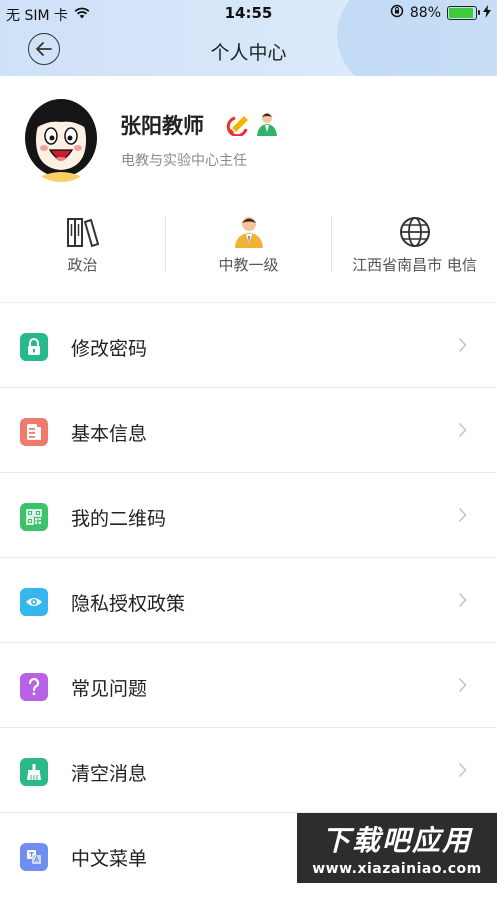 The image size is (497, 897). I want to click on profile-stats: 政治 中教一级 江西省南昌市 电信, so click(248, 245).